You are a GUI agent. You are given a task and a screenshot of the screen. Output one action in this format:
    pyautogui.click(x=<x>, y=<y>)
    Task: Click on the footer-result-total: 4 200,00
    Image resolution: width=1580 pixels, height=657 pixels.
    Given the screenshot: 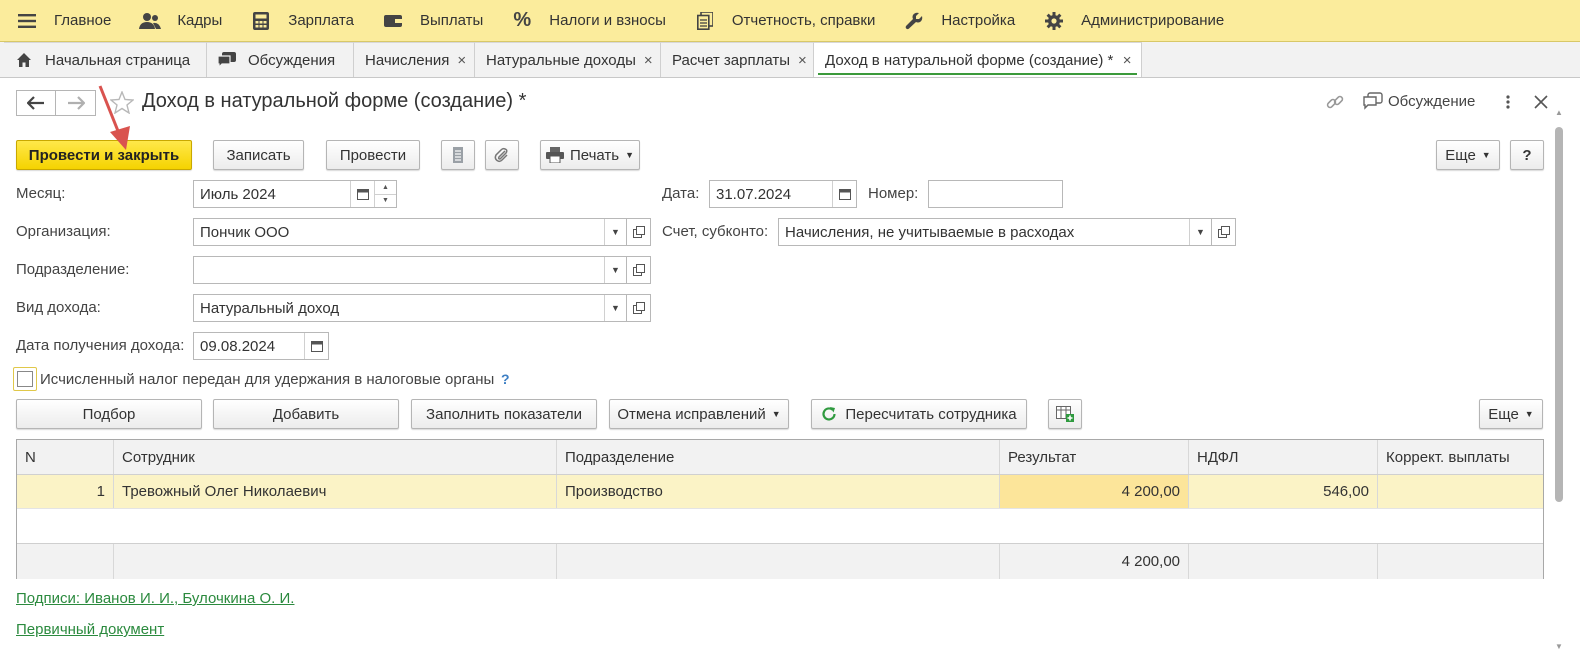 What is the action you would take?
    pyautogui.click(x=1094, y=561)
    